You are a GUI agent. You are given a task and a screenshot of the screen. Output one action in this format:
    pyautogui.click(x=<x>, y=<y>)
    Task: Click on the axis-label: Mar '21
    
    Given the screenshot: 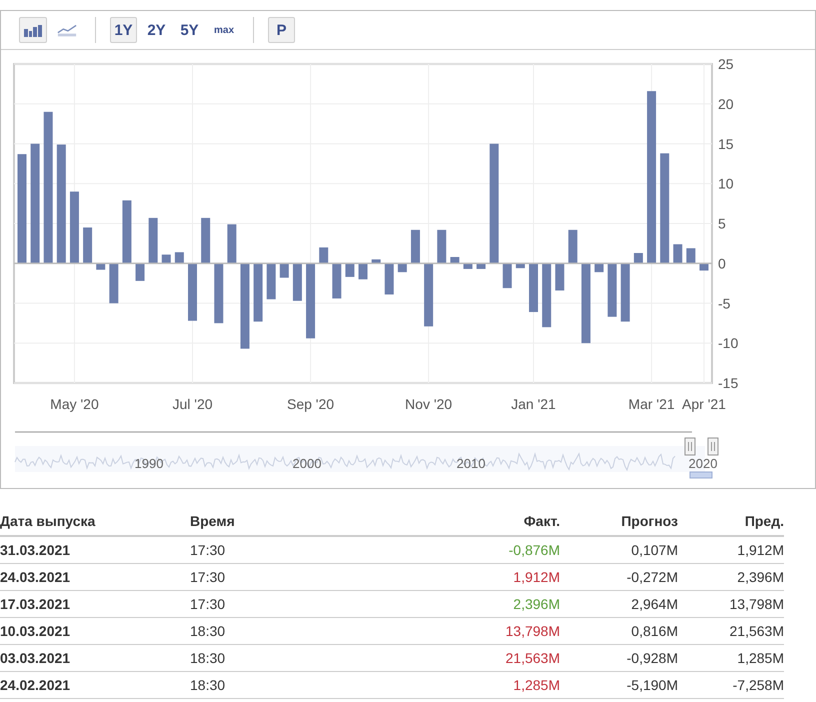 What is the action you would take?
    pyautogui.click(x=651, y=404)
    